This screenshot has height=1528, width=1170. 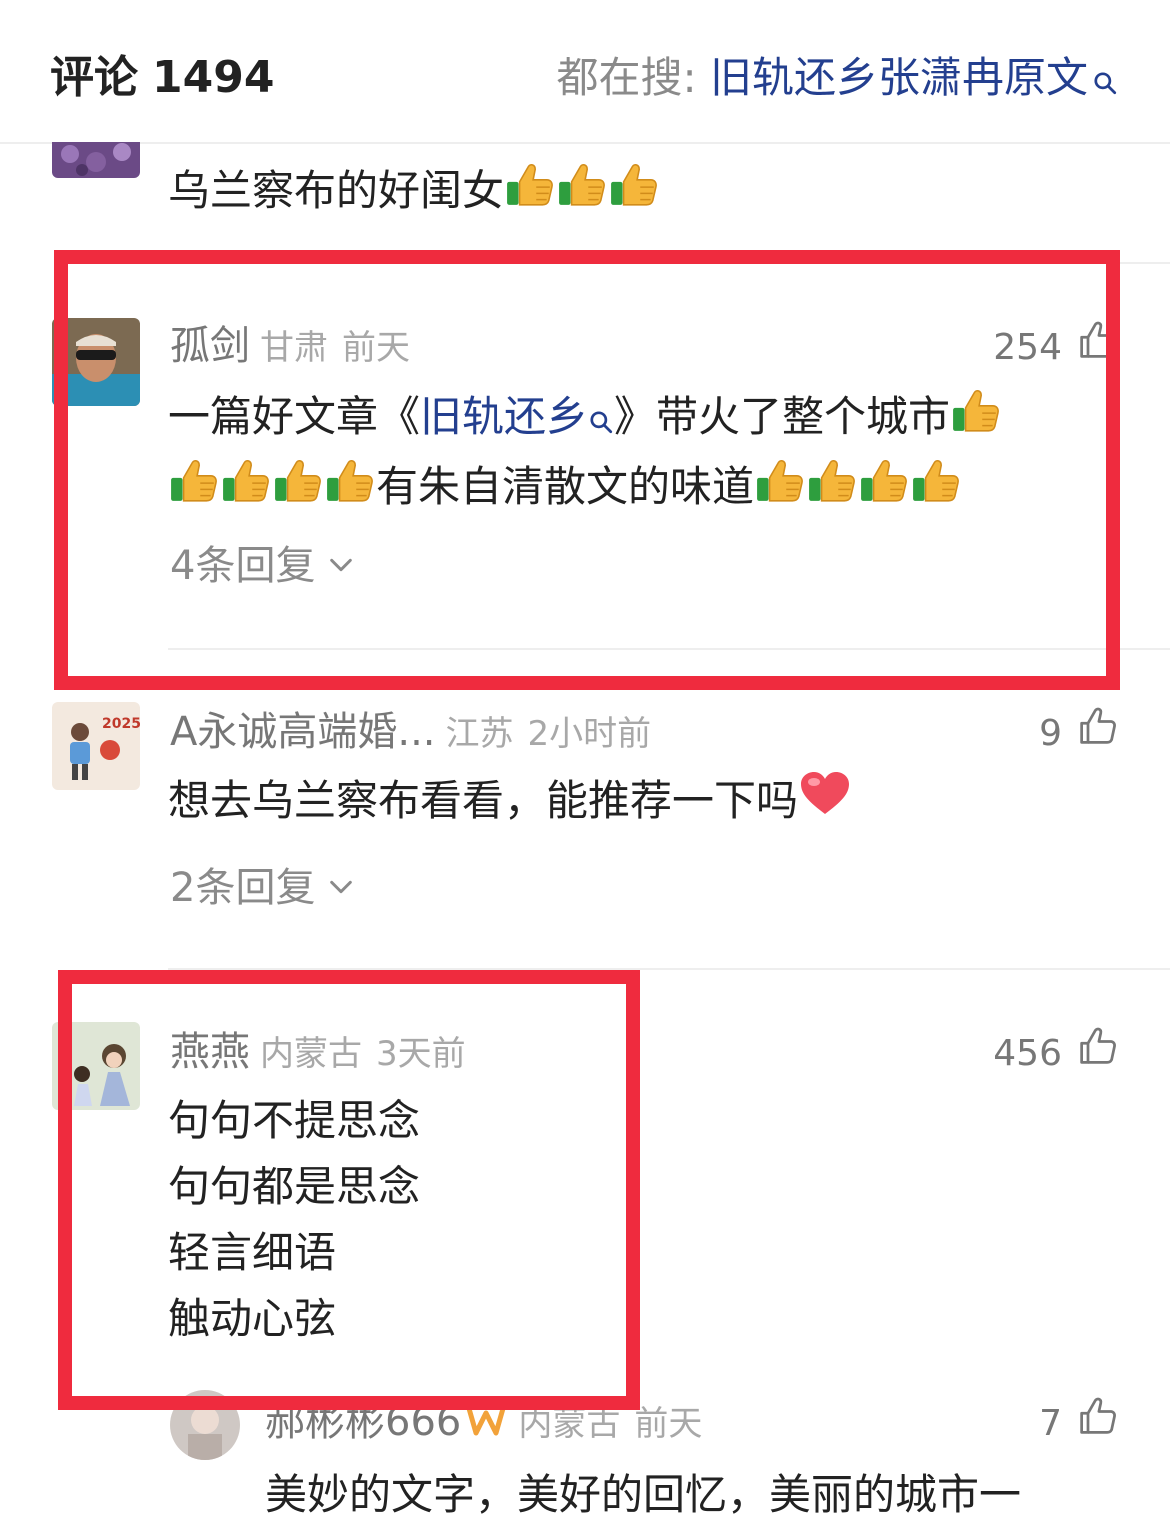 What do you see at coordinates (96, 746) in the screenshot?
I see `avatar: 2025` at bounding box center [96, 746].